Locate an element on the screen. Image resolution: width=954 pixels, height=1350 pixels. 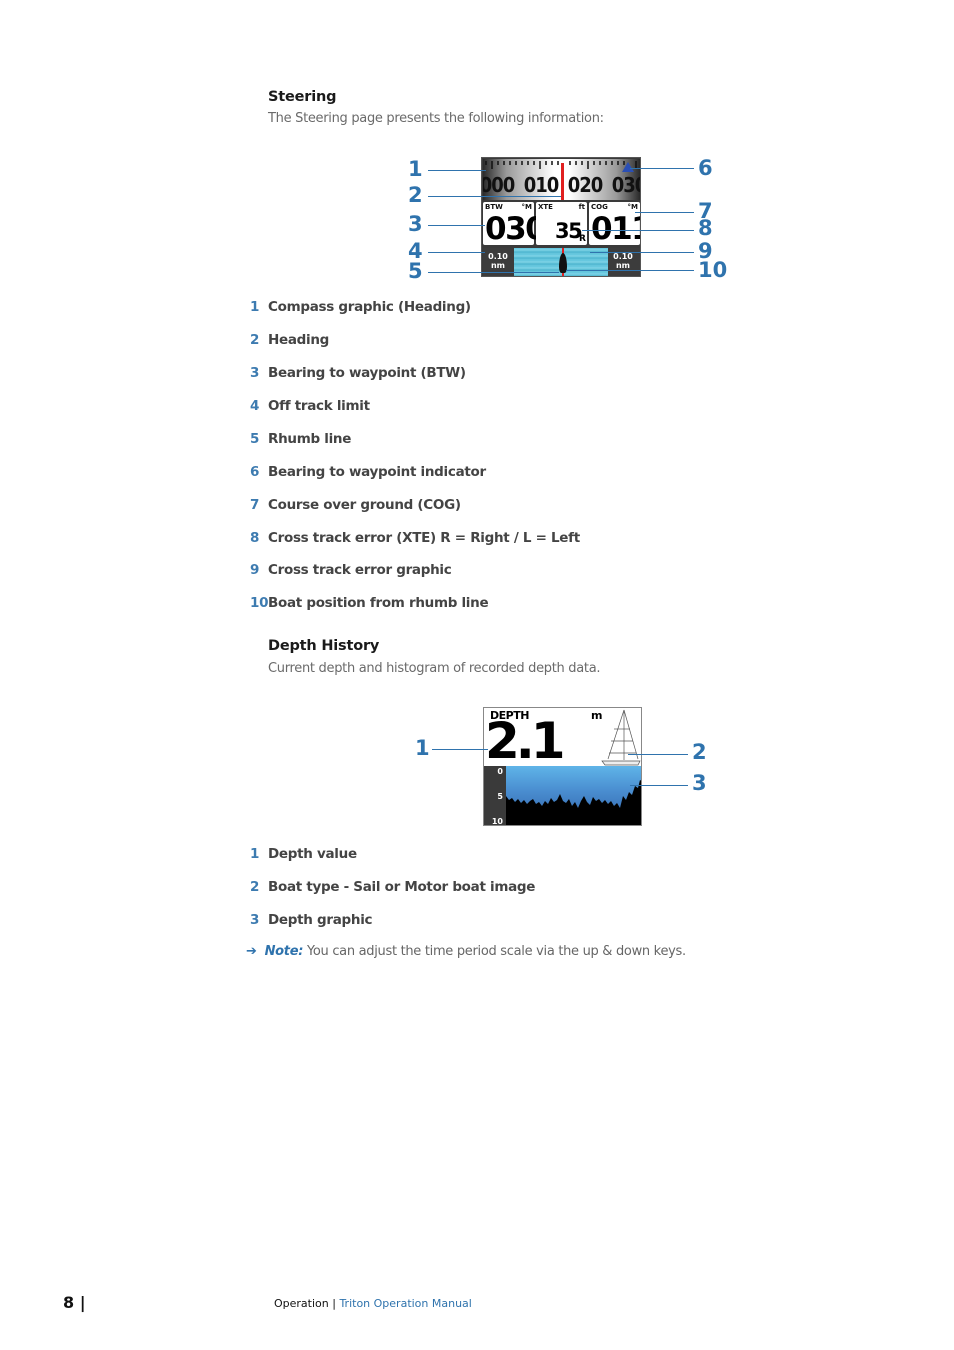
list-number: 4 is located at coordinates (255, 406).